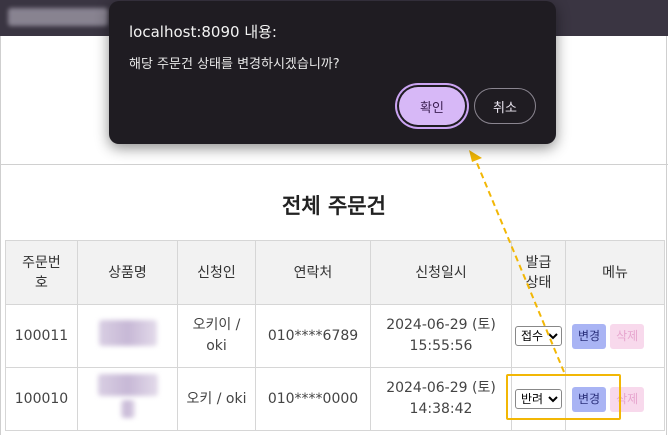 This screenshot has width=668, height=435. I want to click on confirm-button: 확인, so click(432, 106).